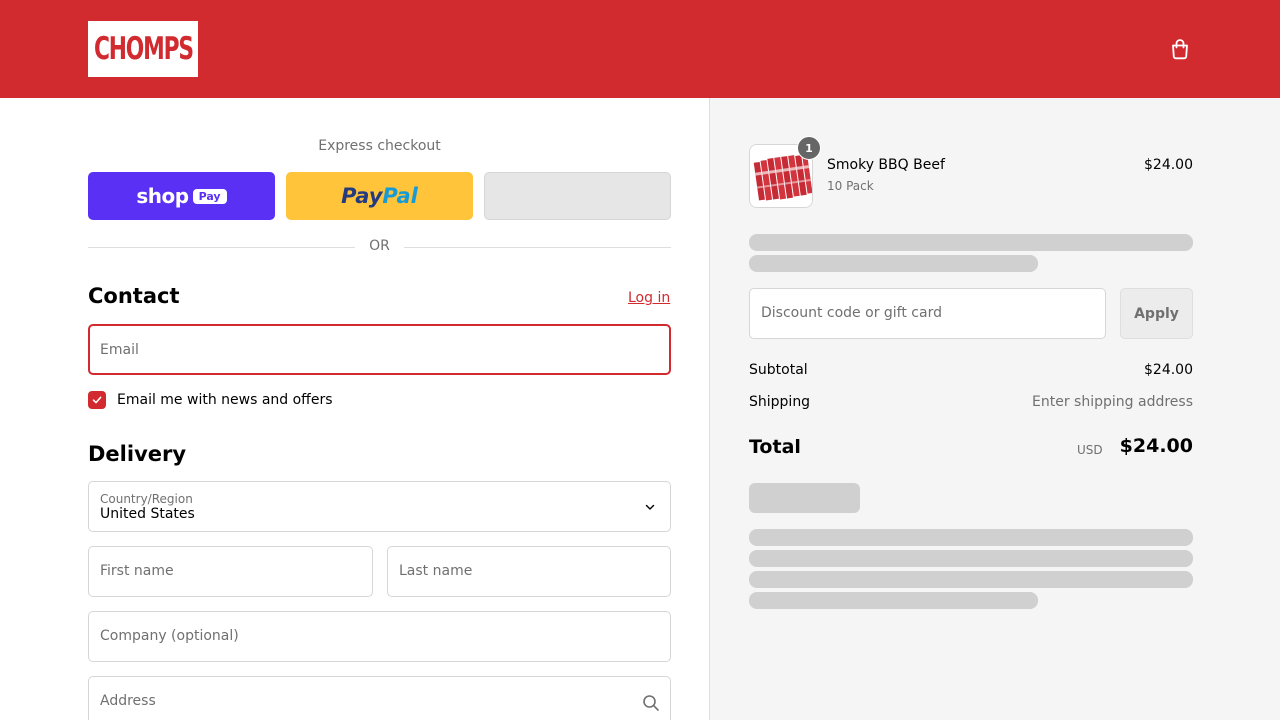  I want to click on newsletter-label: Email me with news and offers, so click(225, 400).